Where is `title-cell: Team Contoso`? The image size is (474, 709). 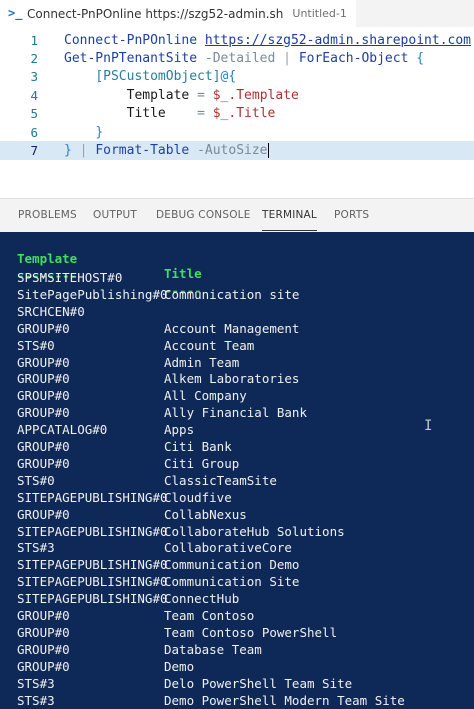
title-cell: Team Contoso is located at coordinates (209, 615).